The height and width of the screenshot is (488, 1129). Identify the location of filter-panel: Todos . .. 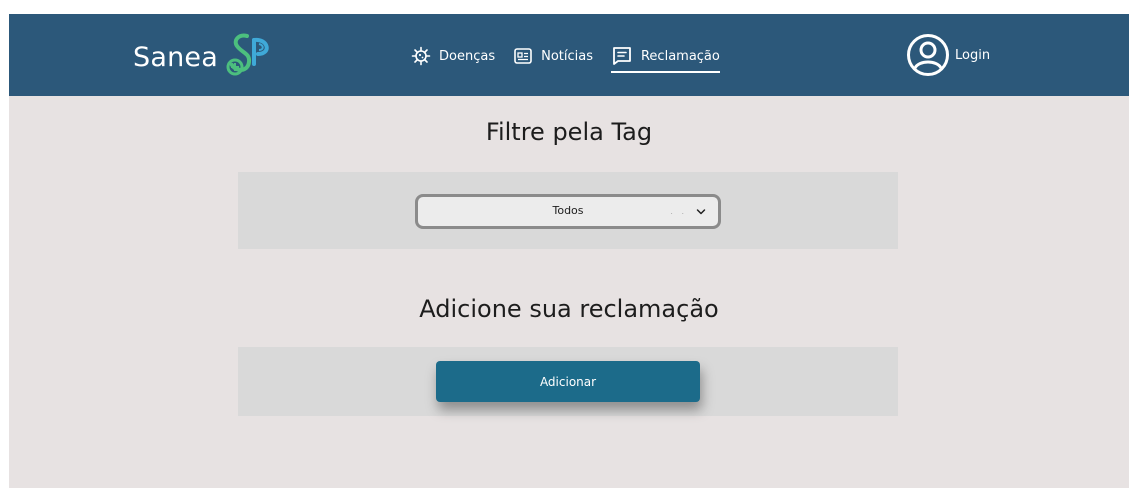
(568, 210).